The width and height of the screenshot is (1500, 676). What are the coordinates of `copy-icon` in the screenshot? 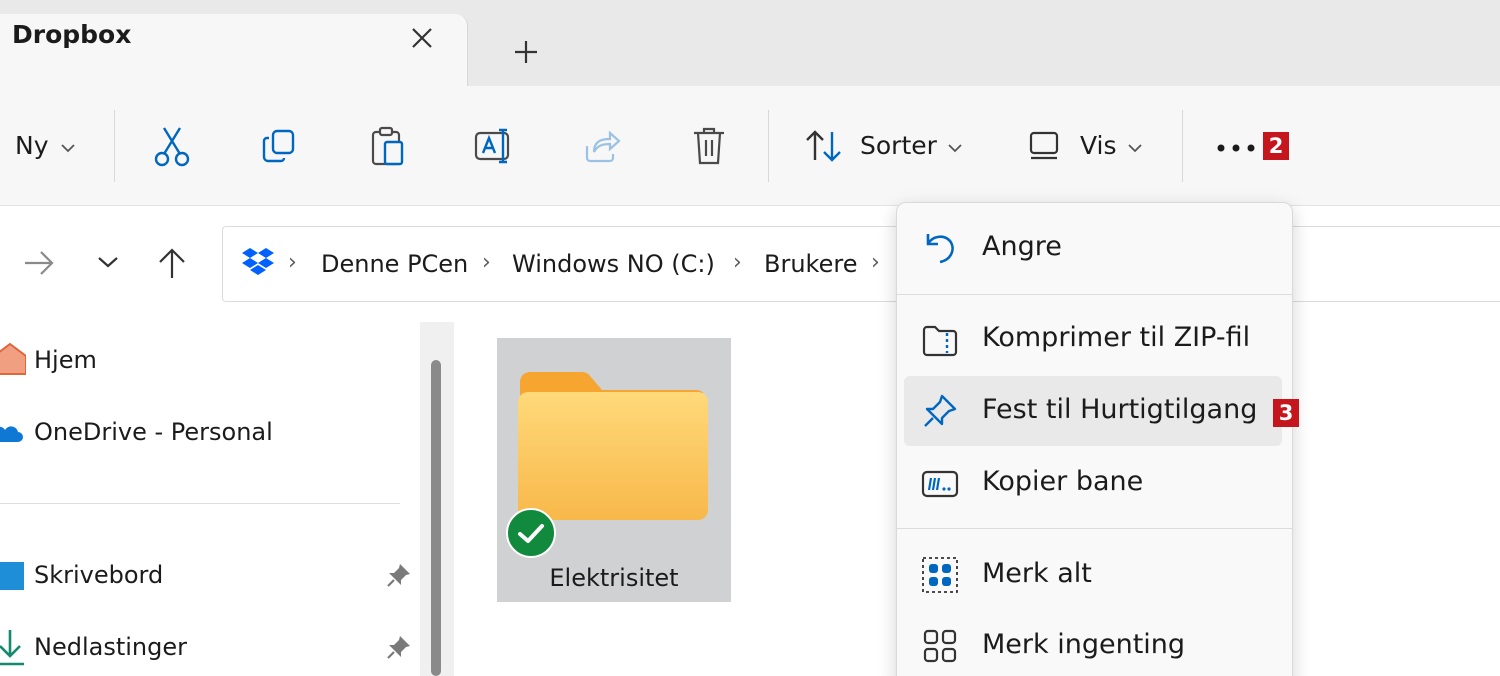 It's located at (279, 146).